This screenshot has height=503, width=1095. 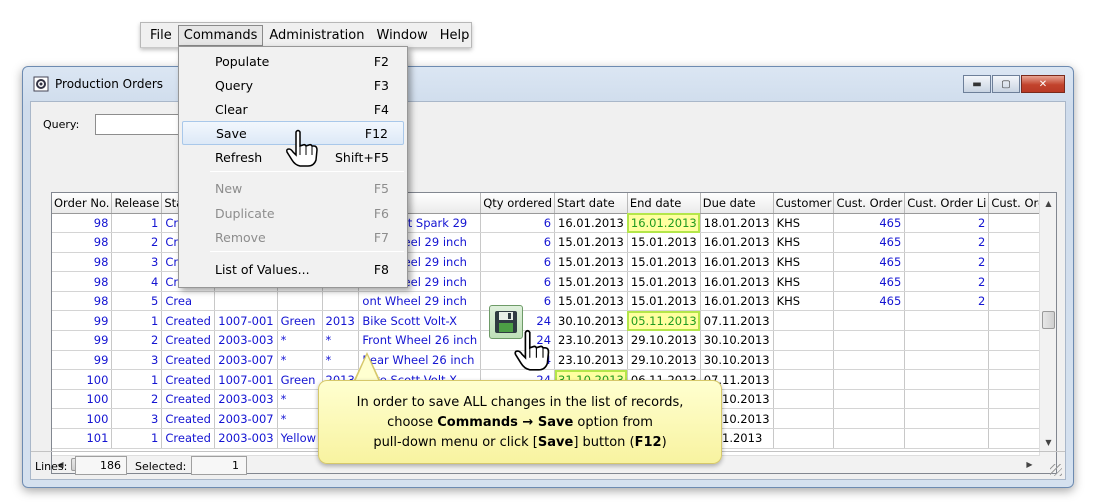 What do you see at coordinates (1006, 84) in the screenshot?
I see `maximize-button: ▢` at bounding box center [1006, 84].